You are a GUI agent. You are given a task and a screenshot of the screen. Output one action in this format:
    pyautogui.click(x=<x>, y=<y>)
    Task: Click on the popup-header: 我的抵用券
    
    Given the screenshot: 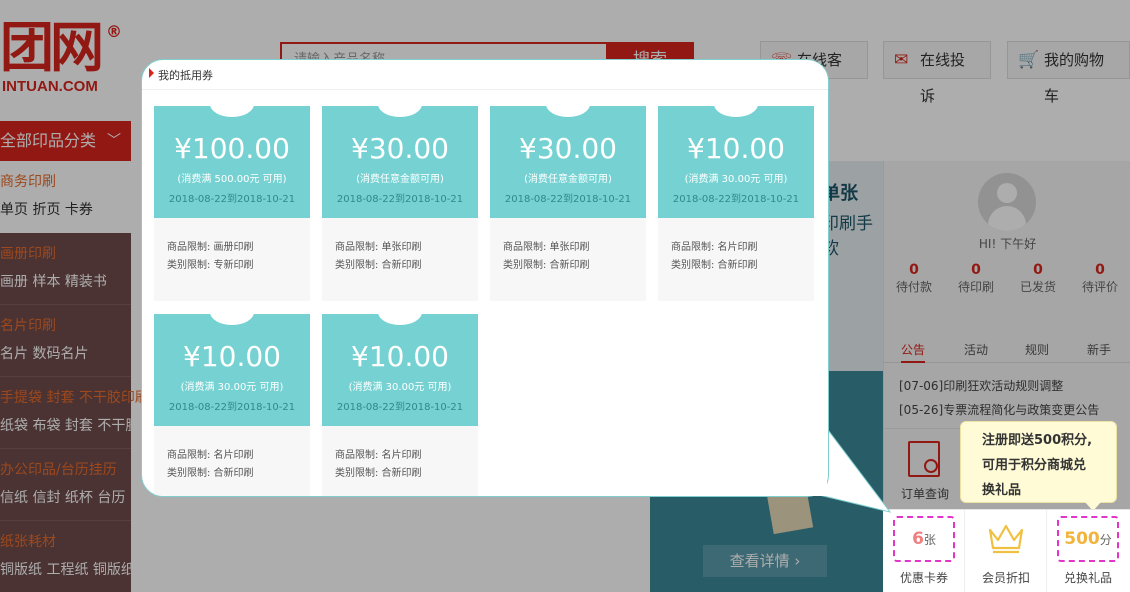 What is the action you would take?
    pyautogui.click(x=485, y=75)
    